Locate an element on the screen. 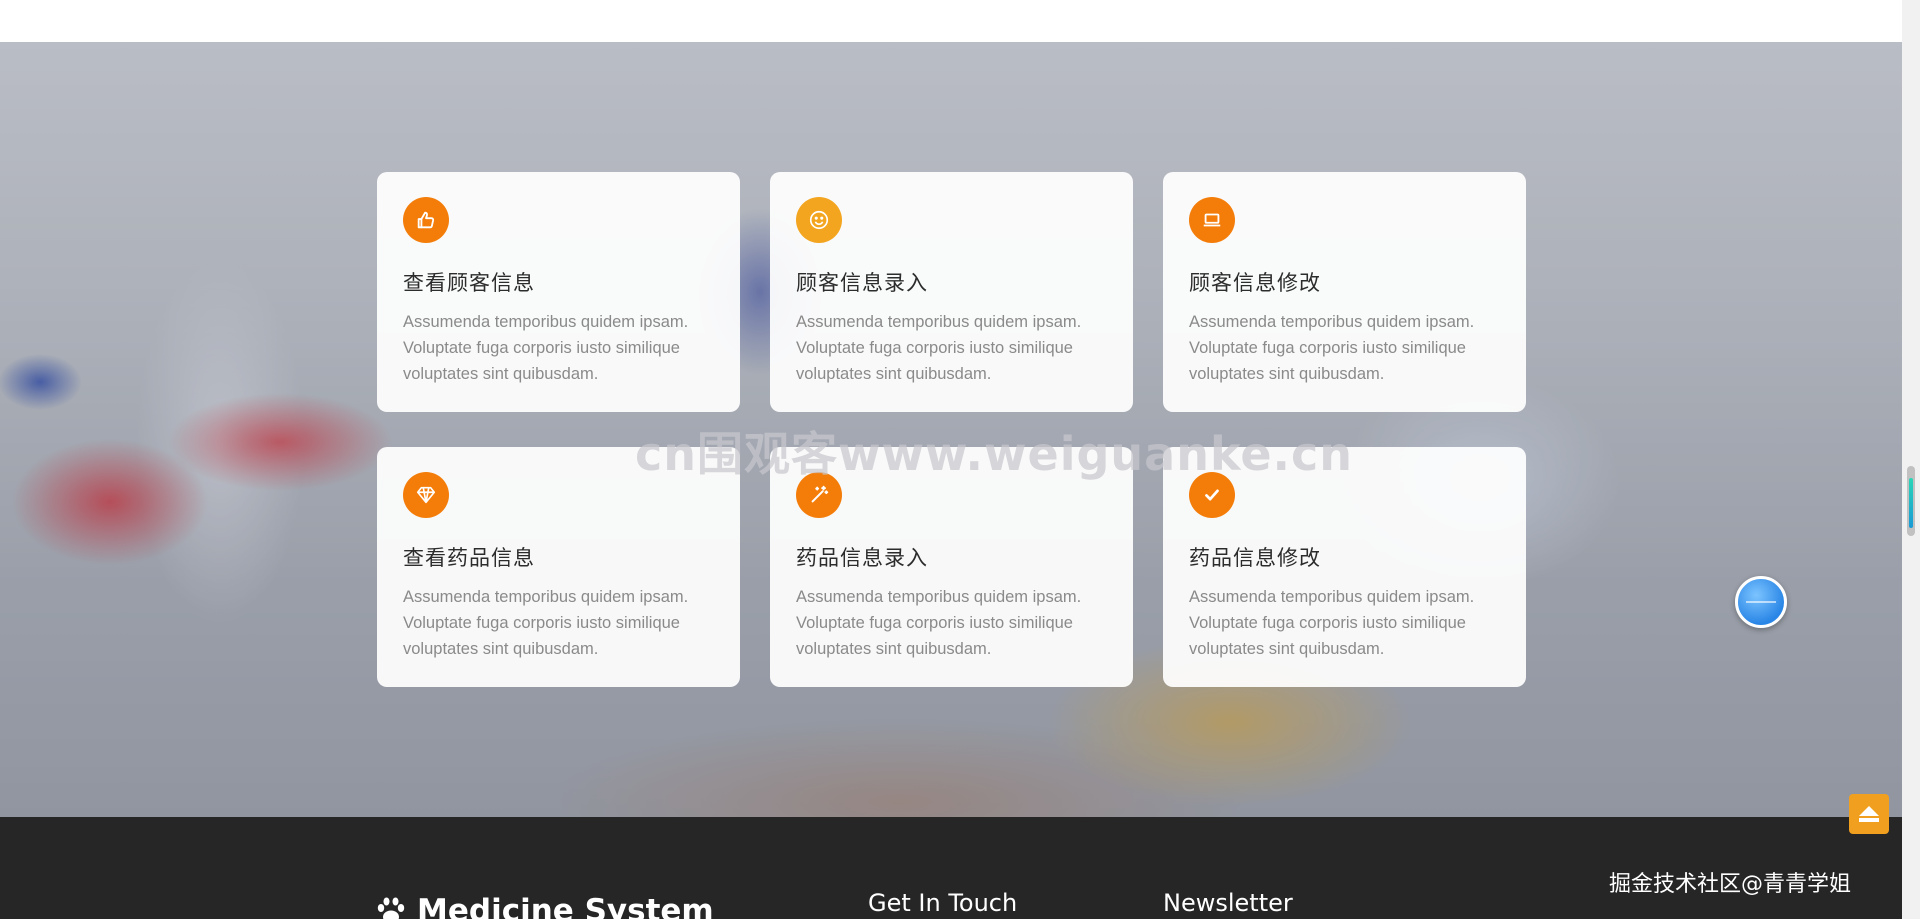  paw-icon is located at coordinates (391, 908).